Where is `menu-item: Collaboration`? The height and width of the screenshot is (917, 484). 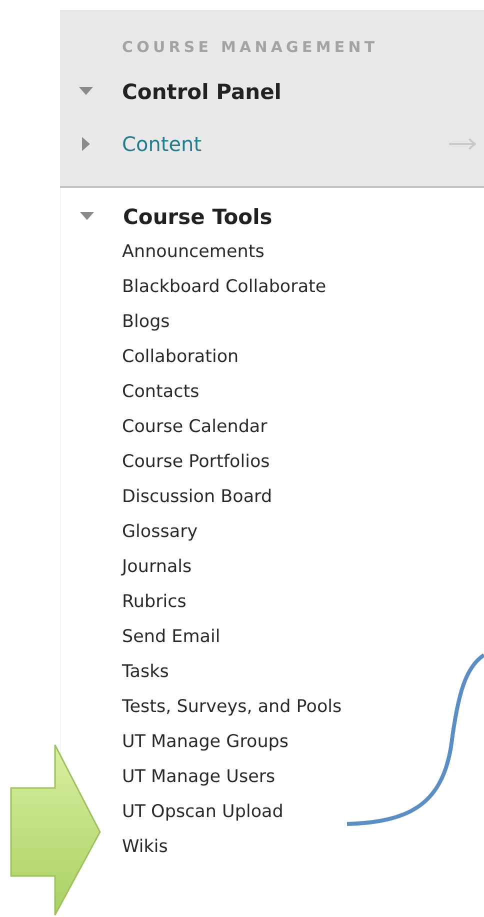
menu-item: Collaboration is located at coordinates (180, 357).